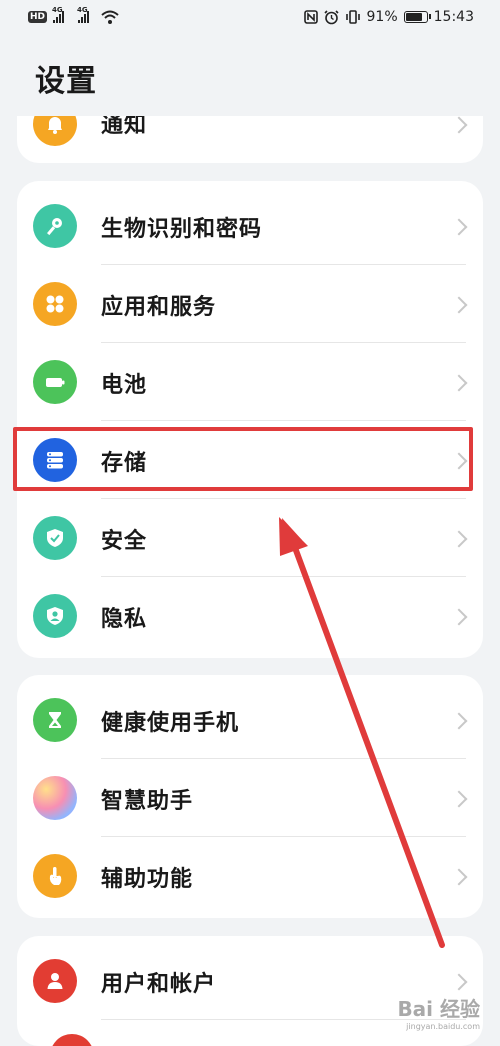  I want to click on annotation-arrow, so click(362, 732).